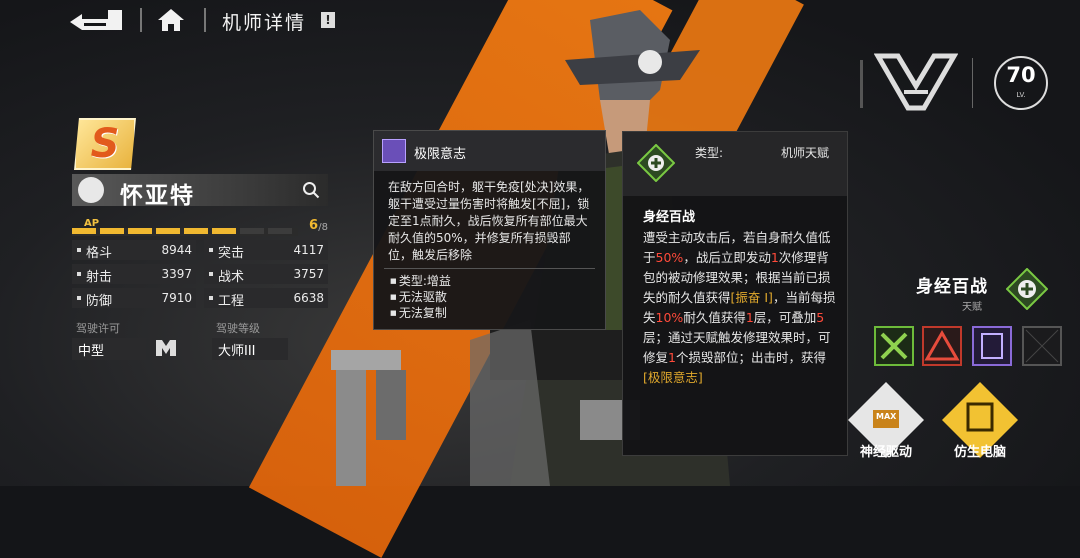  What do you see at coordinates (176, 250) in the screenshot?
I see `stat-value: 8944` at bounding box center [176, 250].